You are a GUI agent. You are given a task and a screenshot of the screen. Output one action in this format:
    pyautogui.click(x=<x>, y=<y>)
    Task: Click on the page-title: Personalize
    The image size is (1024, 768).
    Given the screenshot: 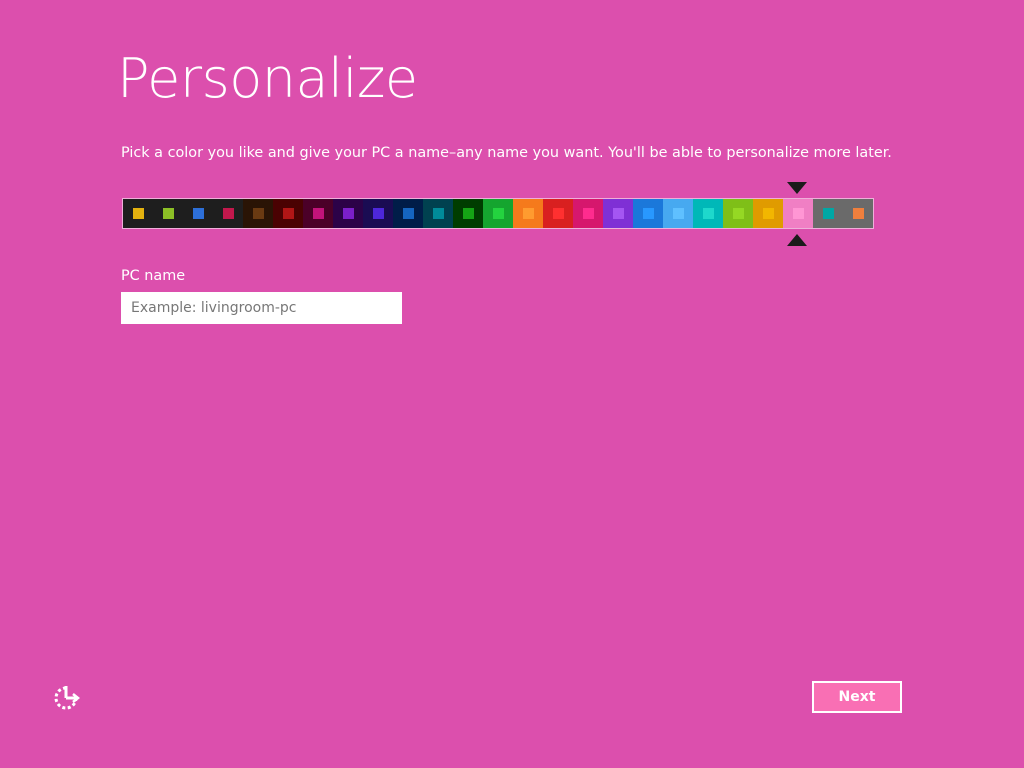 What is the action you would take?
    pyautogui.click(x=267, y=78)
    